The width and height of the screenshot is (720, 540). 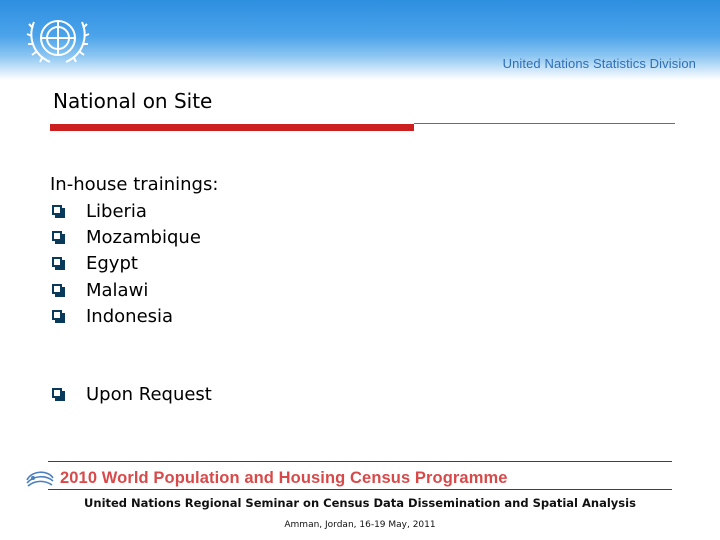 I want to click on list-item: Indonesia, so click(x=134, y=316).